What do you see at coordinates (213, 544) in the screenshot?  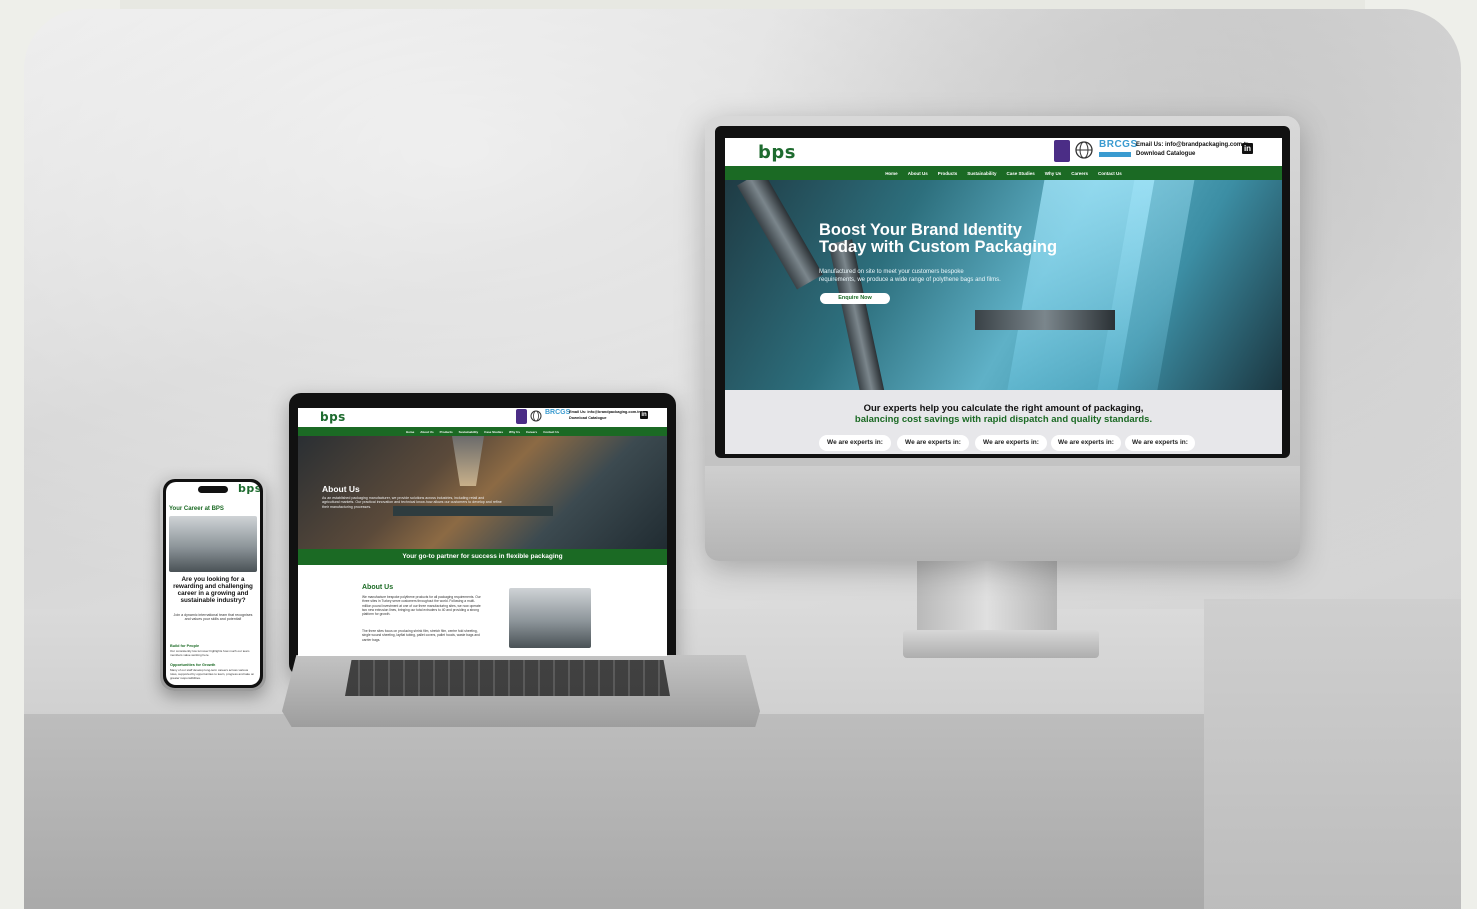 I see `career-building-photo` at bounding box center [213, 544].